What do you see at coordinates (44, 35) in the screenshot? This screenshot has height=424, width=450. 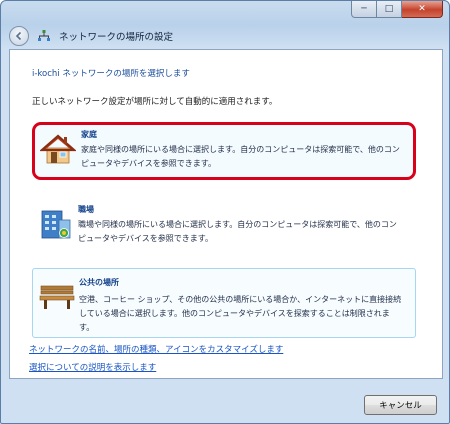 I see `network-icon` at bounding box center [44, 35].